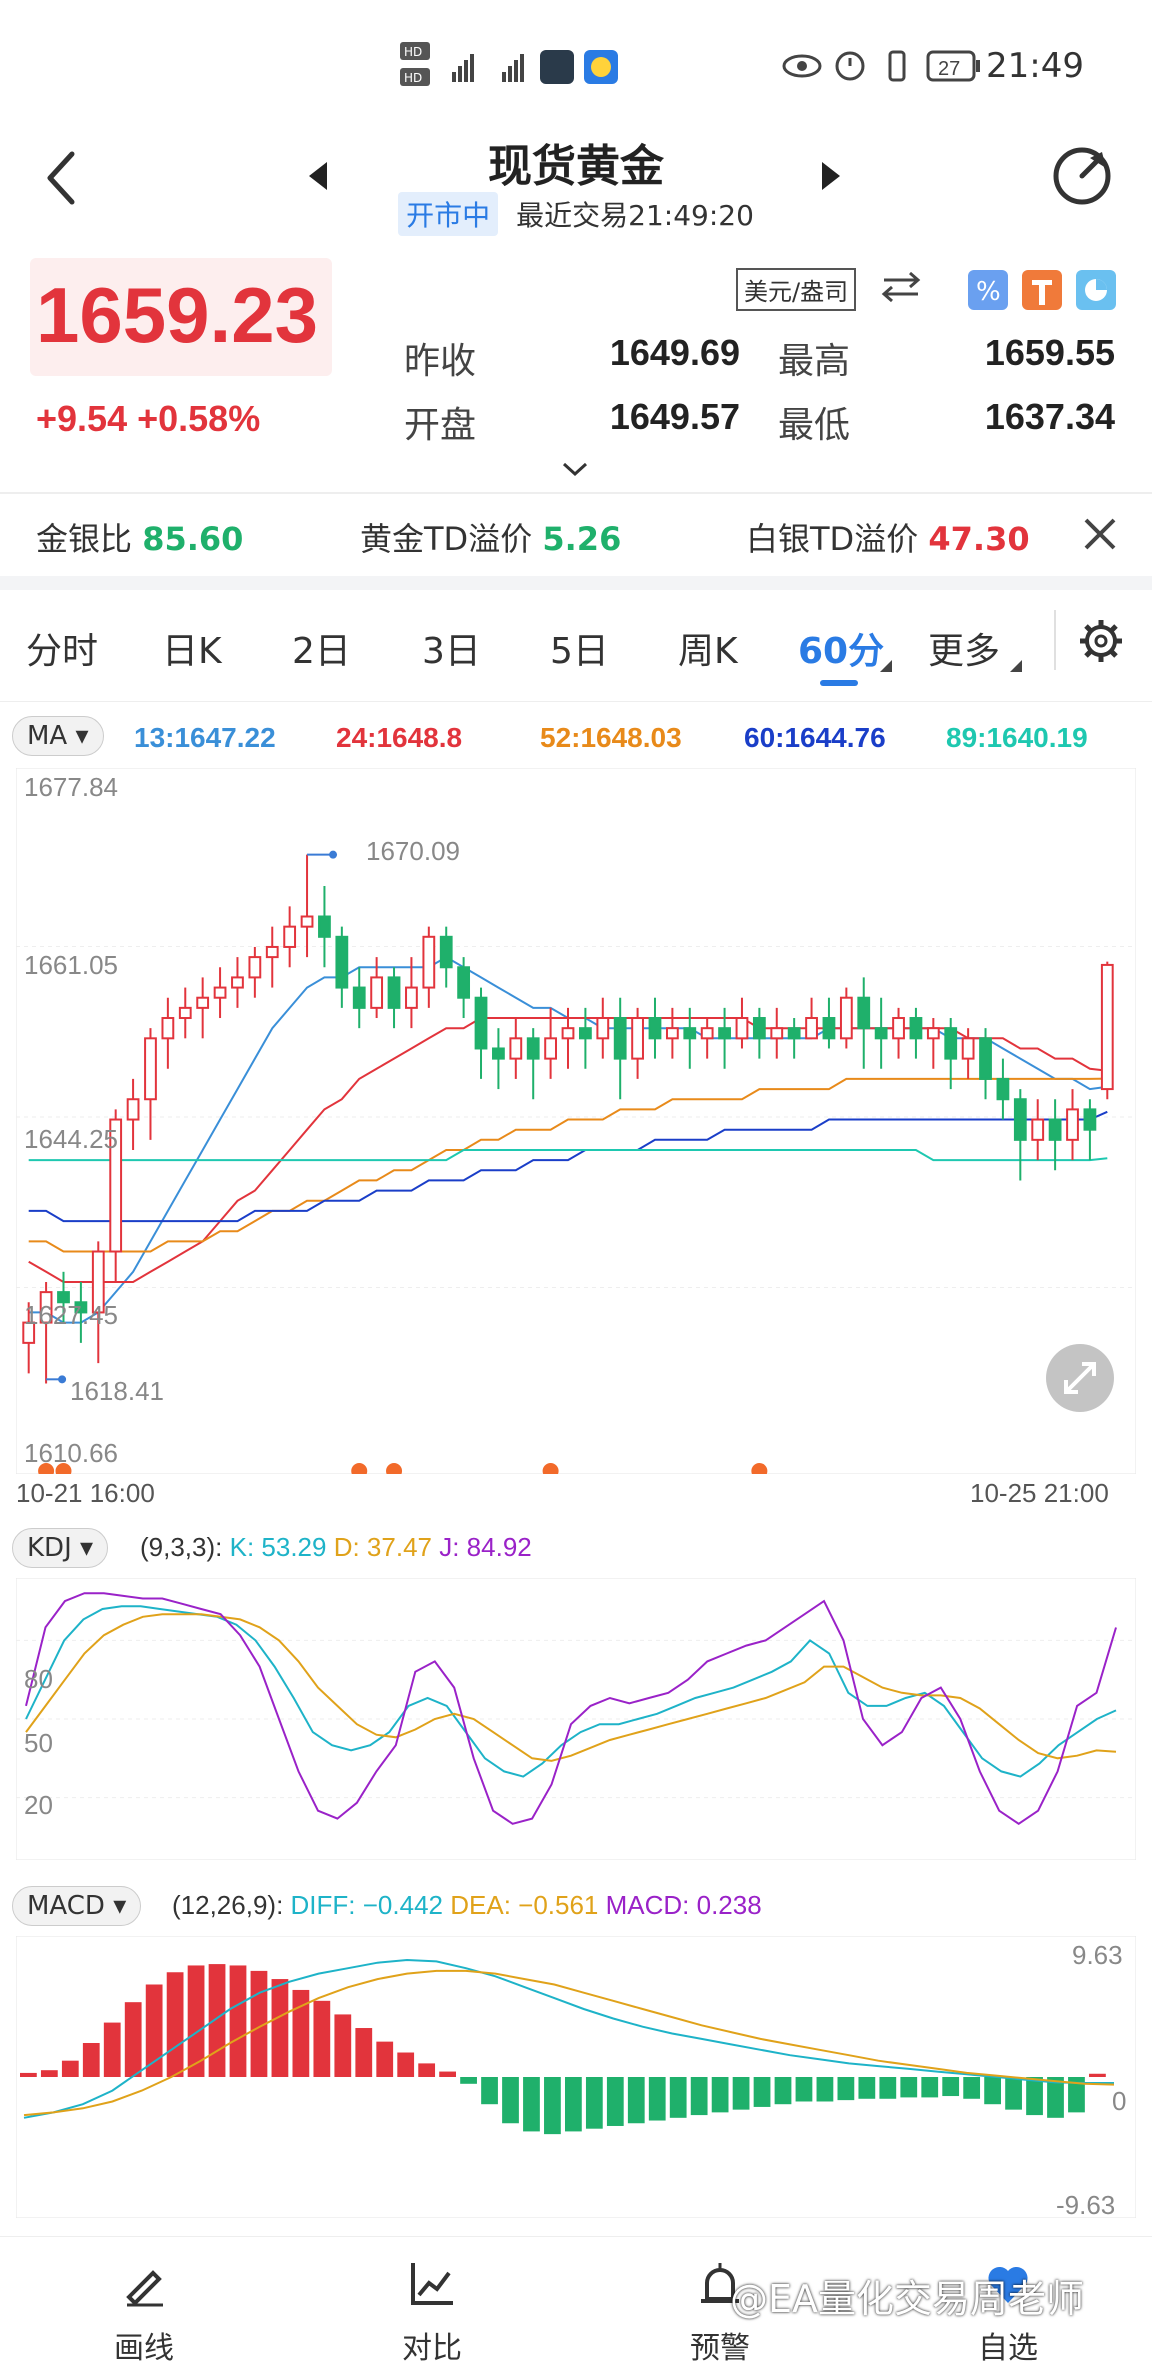  Describe the element at coordinates (1097, 1955) in the screenshot. I see `macd-level-top: 9.63` at that location.